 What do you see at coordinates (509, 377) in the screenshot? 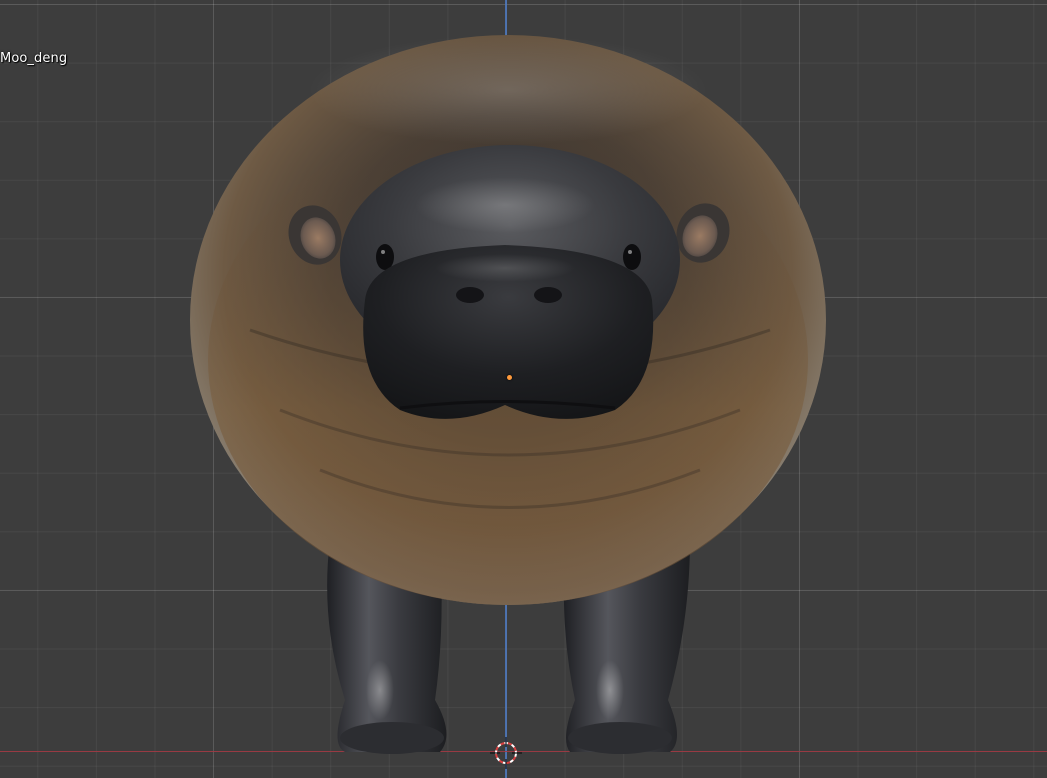
I see `object-origin-icon` at bounding box center [509, 377].